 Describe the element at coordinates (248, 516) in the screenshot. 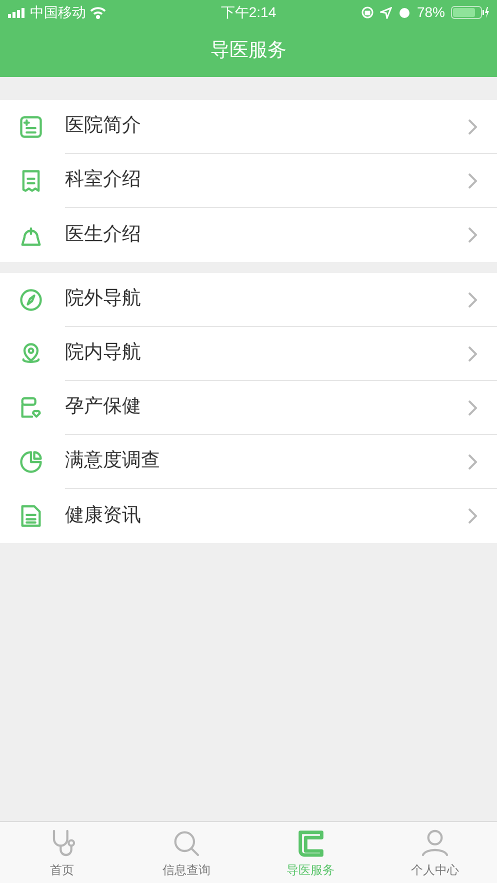

I see `menu-item: 健康资讯` at that location.